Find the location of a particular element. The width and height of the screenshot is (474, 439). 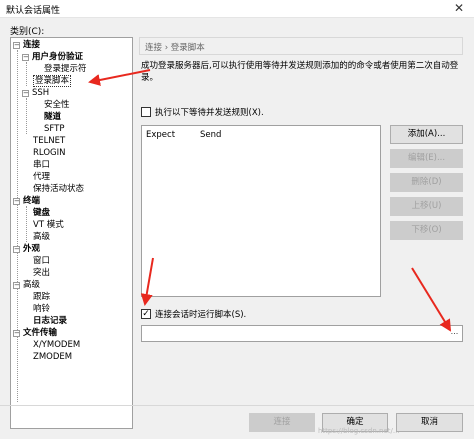

tree-item-label: 日志记录 is located at coordinates (50, 321).